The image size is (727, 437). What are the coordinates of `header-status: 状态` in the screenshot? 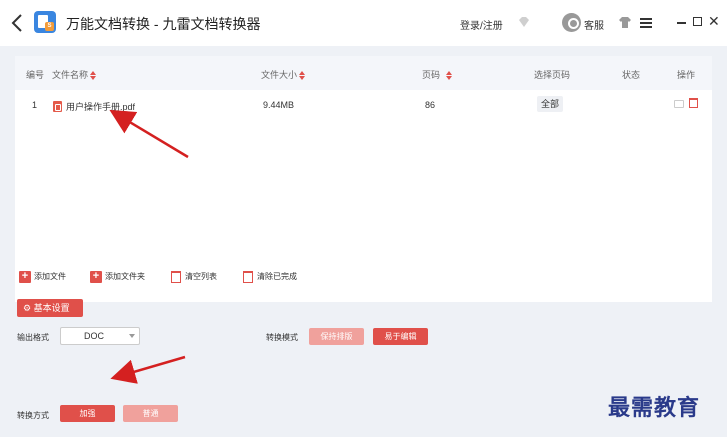 It's located at (631, 75).